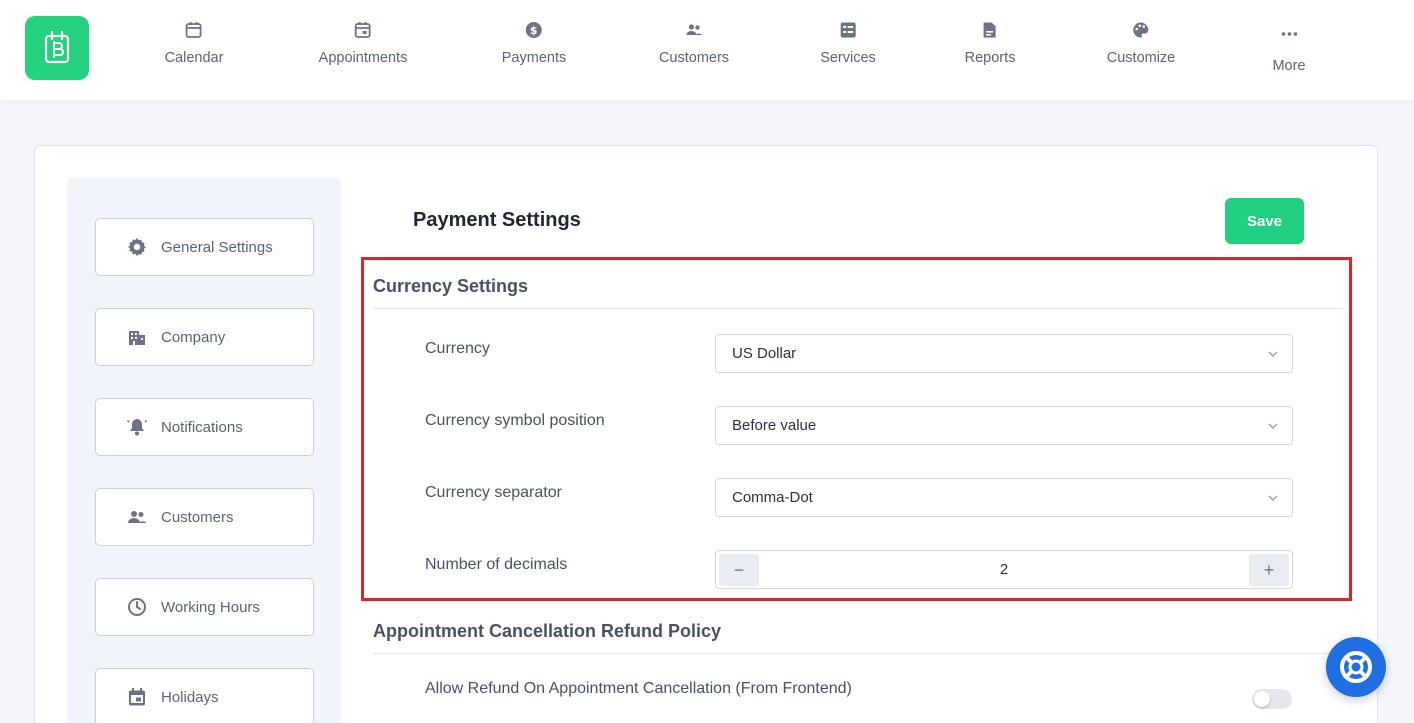  I want to click on currency-select-value: US Dollar, so click(764, 353).